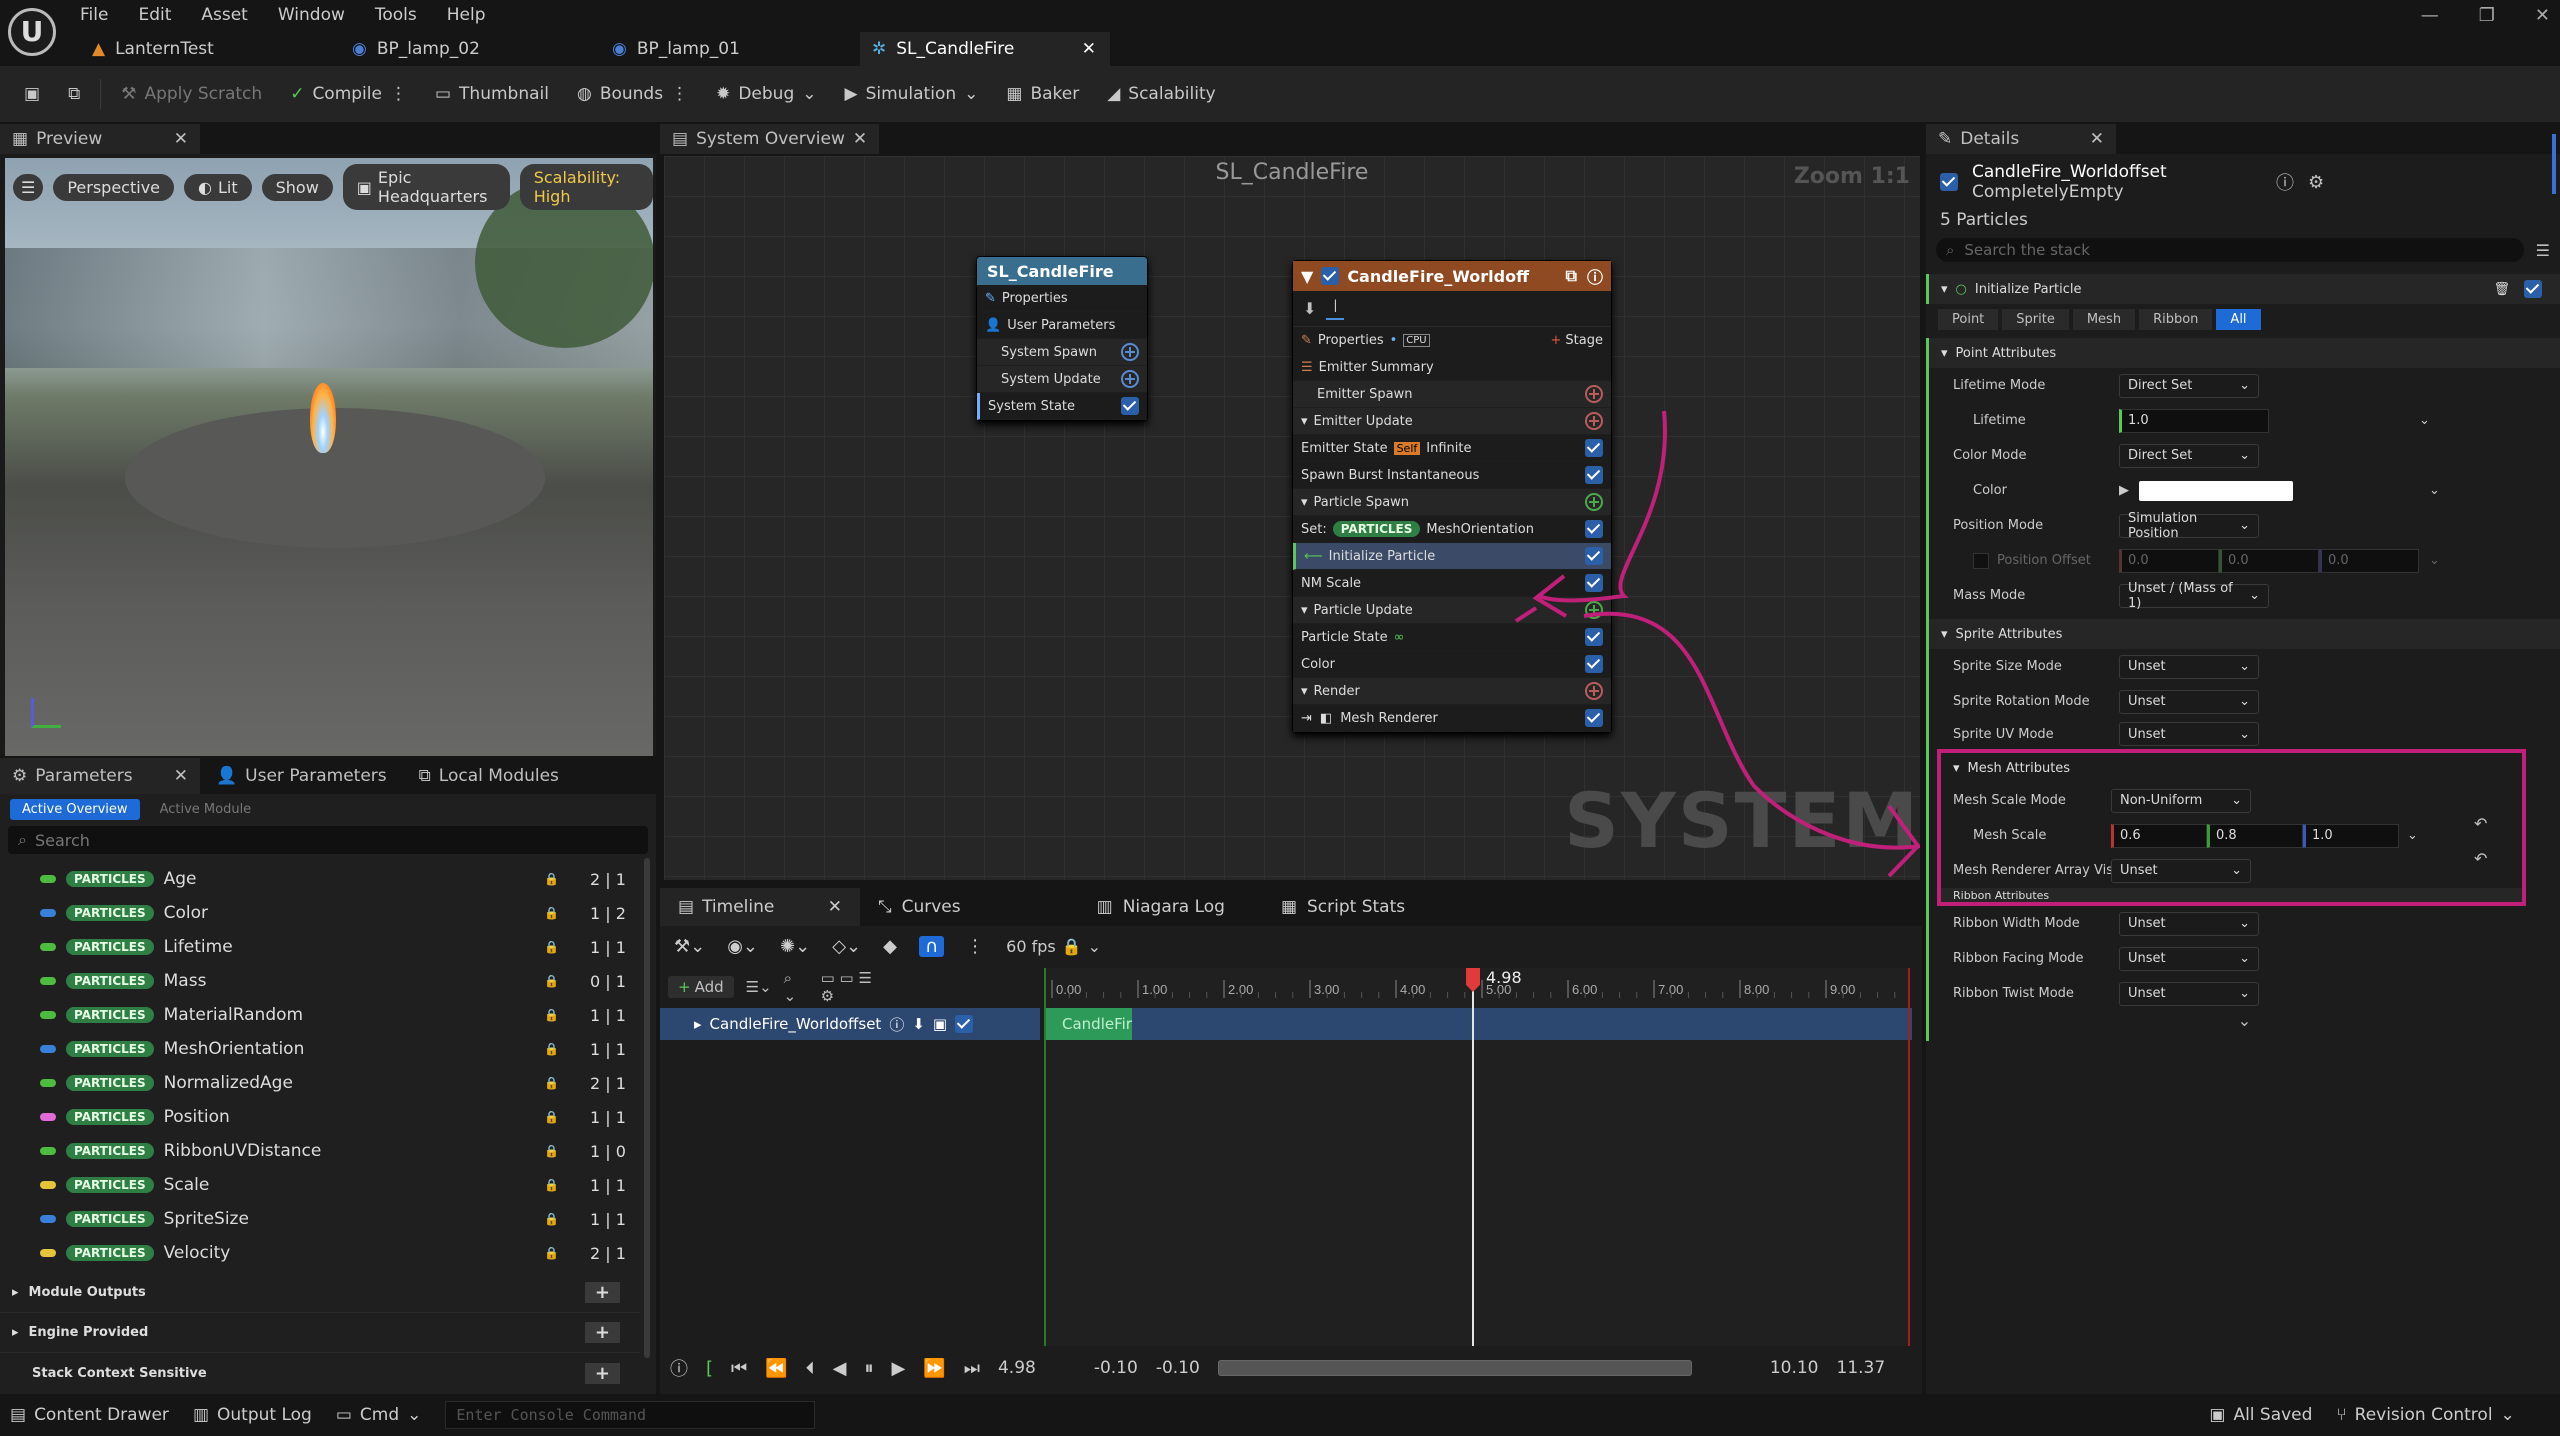  I want to click on details-scrollbar, so click(2554, 164).